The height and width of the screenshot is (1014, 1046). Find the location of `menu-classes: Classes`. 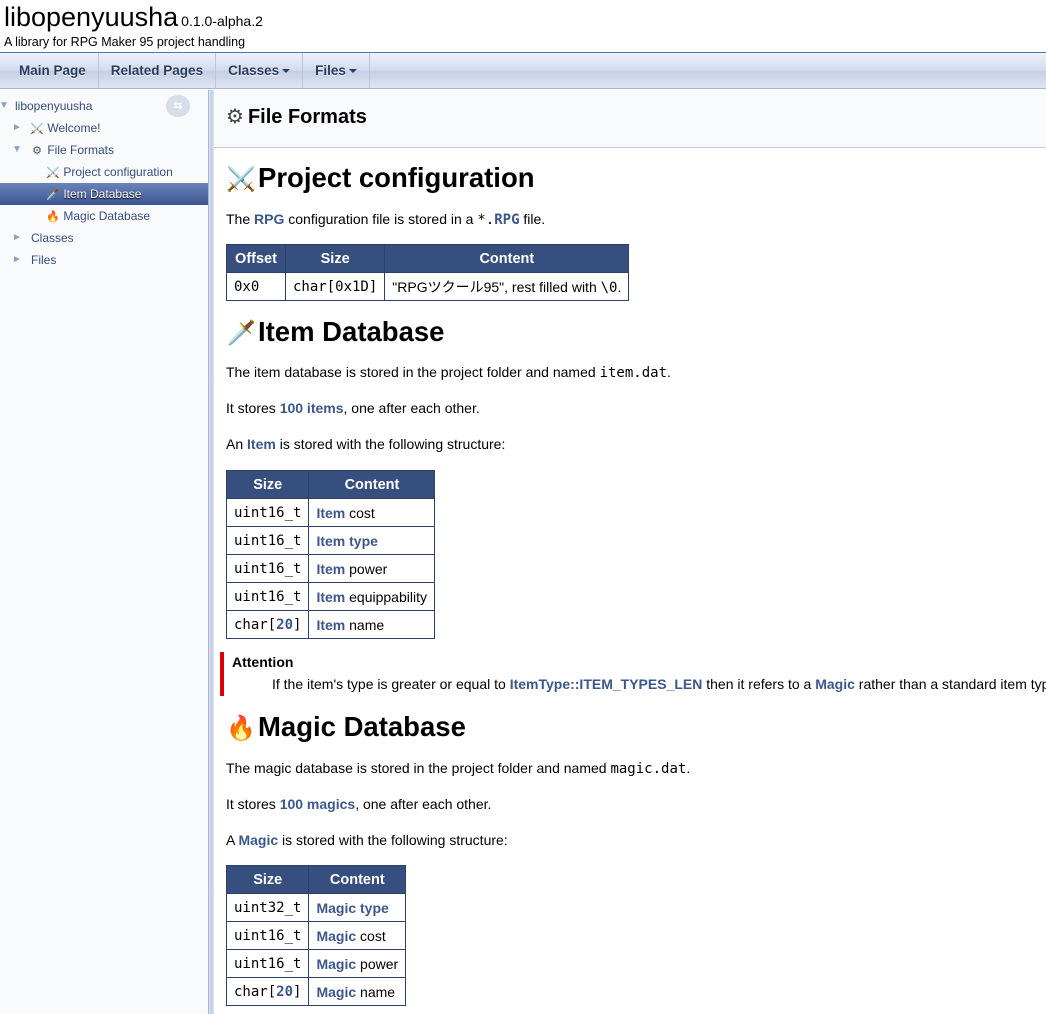

menu-classes: Classes is located at coordinates (260, 71).